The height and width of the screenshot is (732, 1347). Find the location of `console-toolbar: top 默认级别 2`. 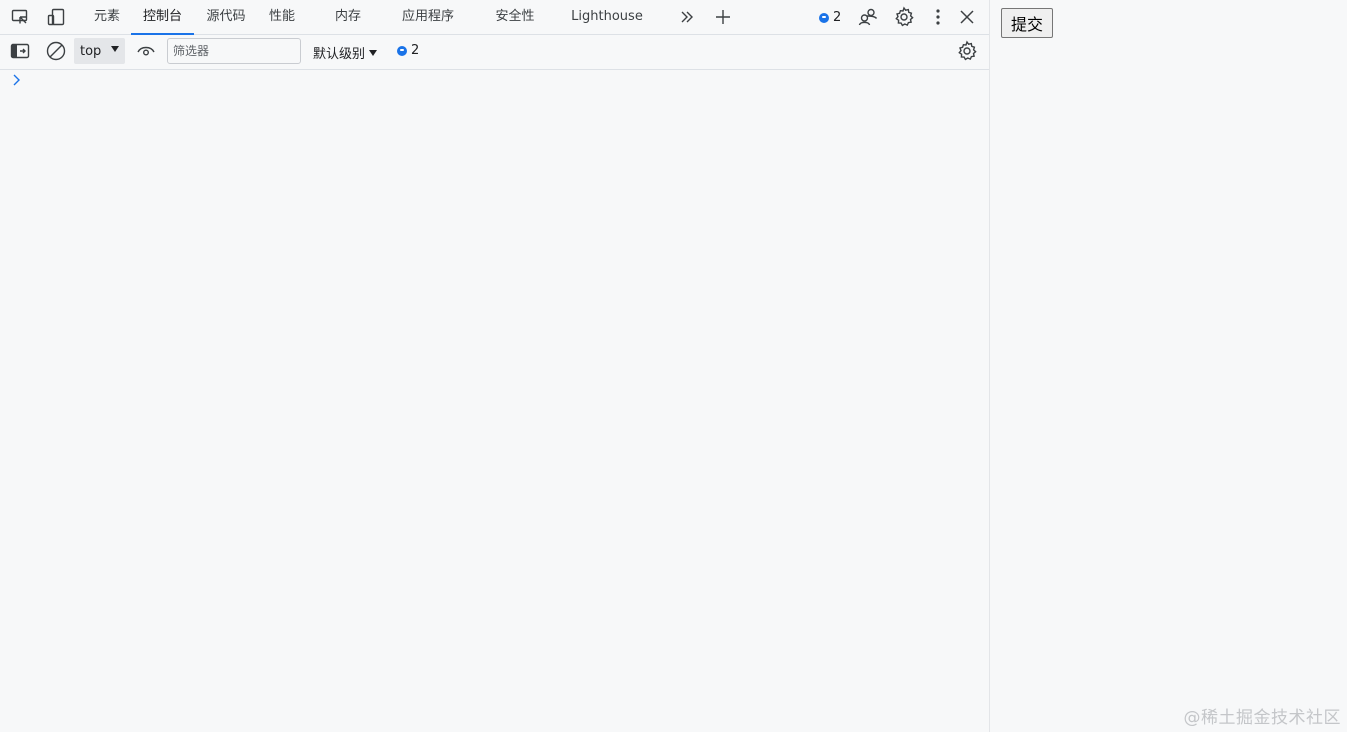

console-toolbar: top 默认级别 2 is located at coordinates (494, 52).